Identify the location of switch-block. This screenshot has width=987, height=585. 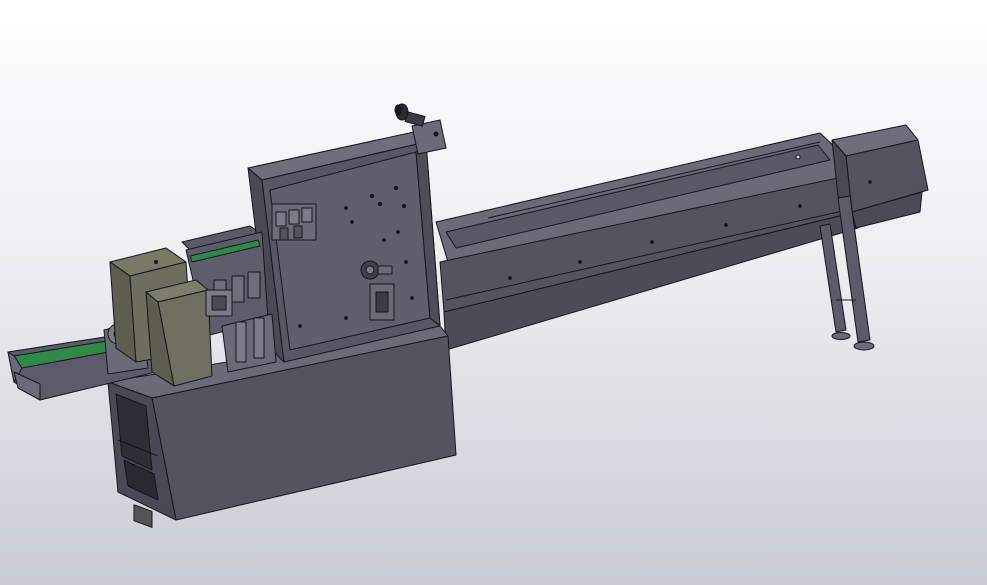
(294, 222).